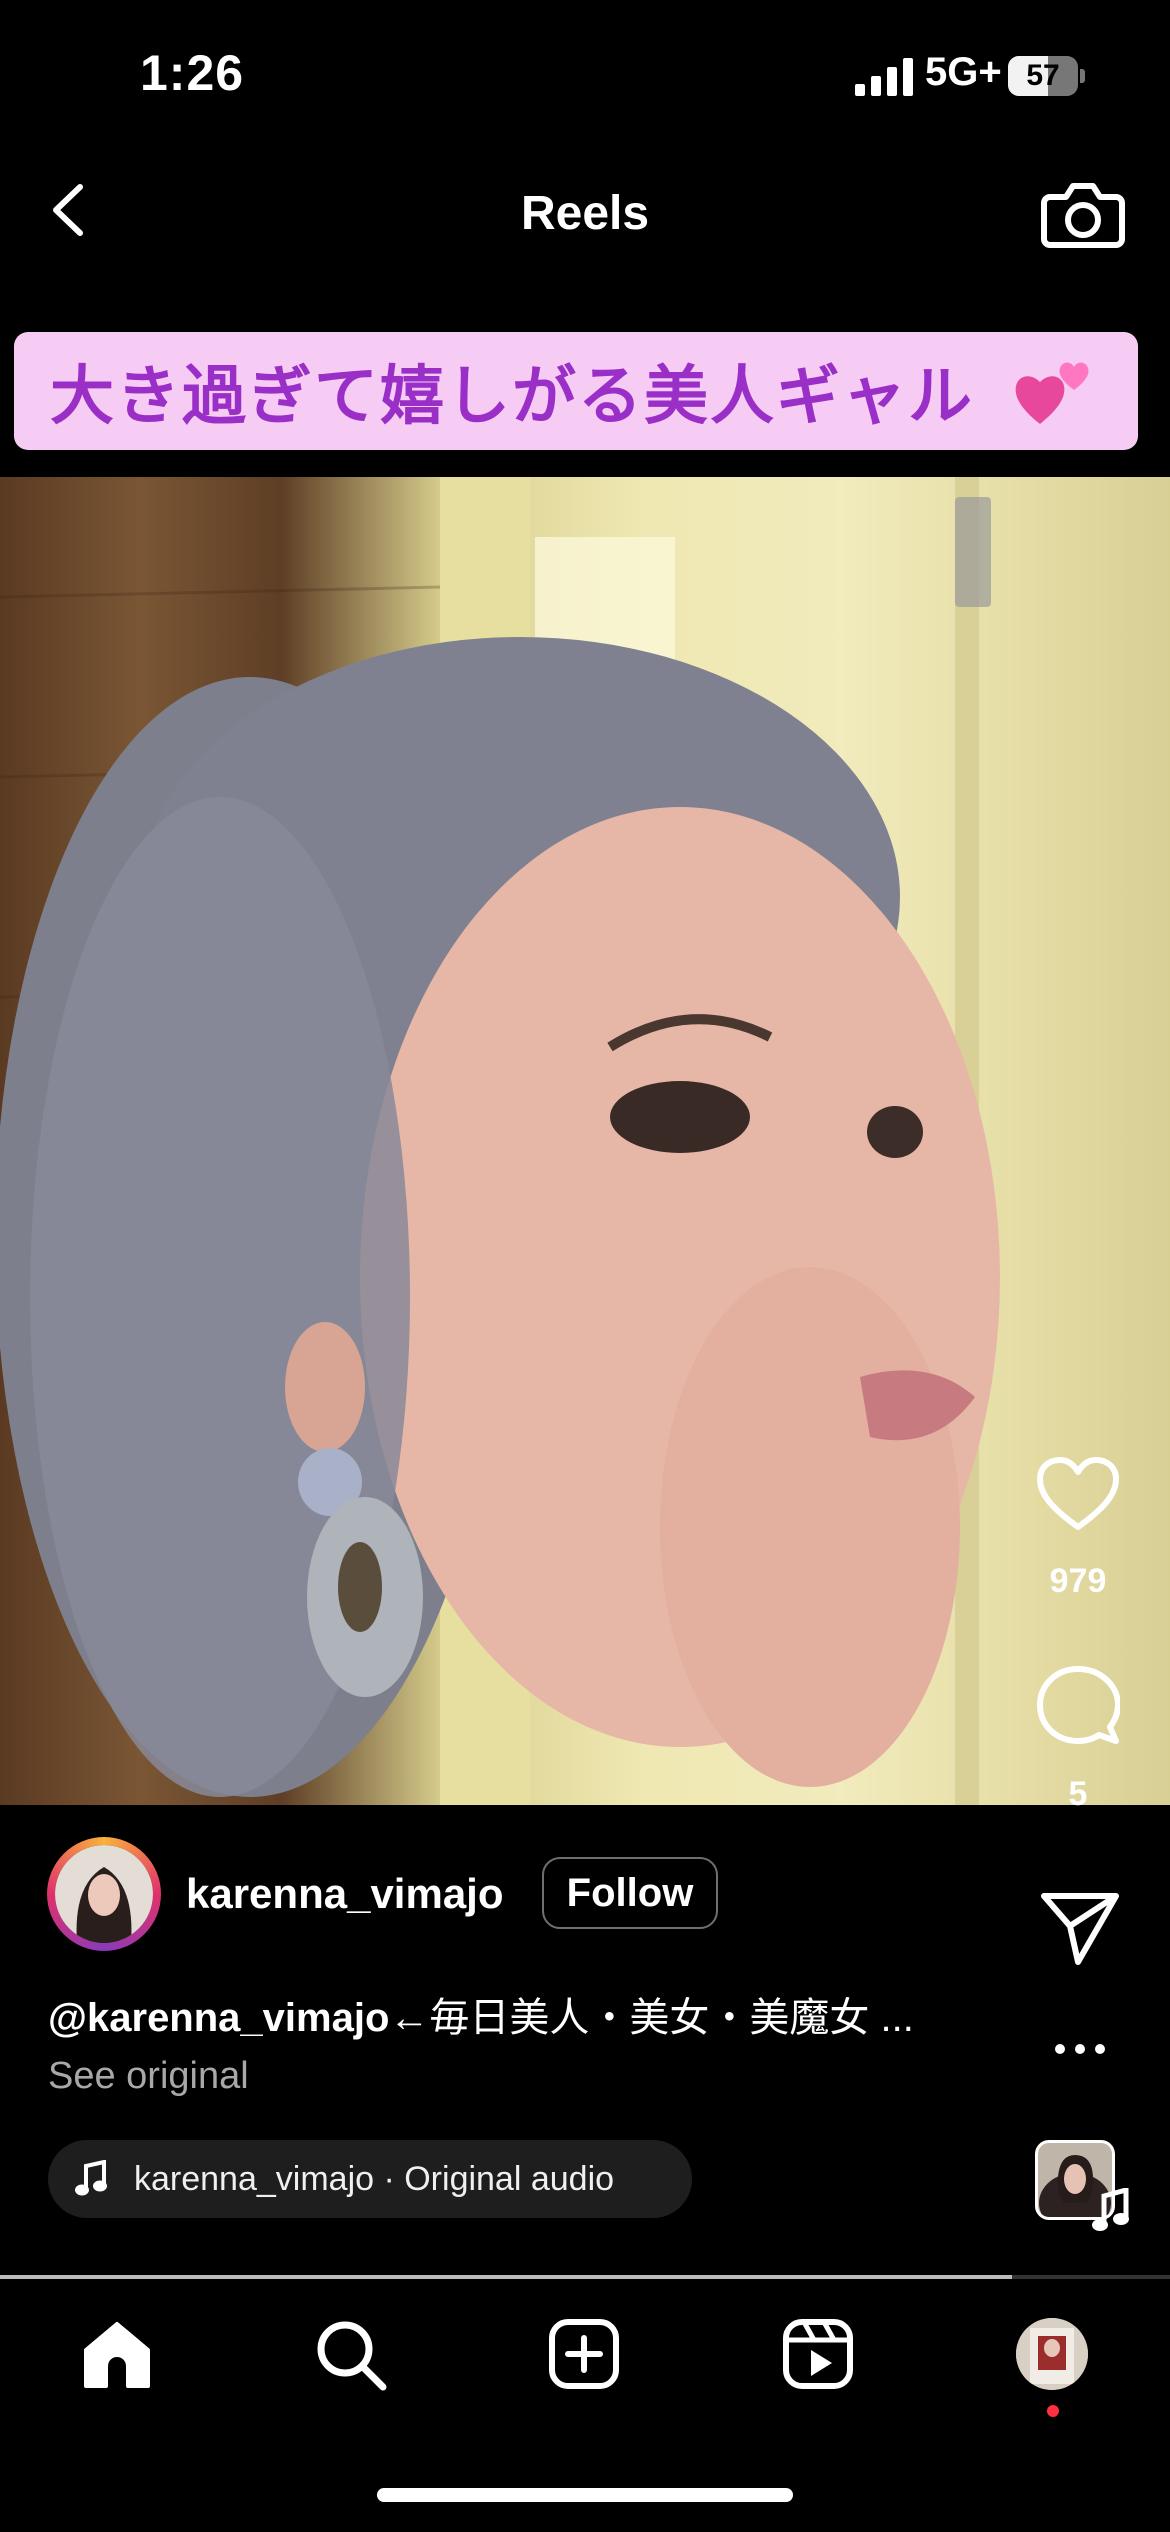  What do you see at coordinates (218, 2018) in the screenshot?
I see `caption-mention: @karenna_vimajo` at bounding box center [218, 2018].